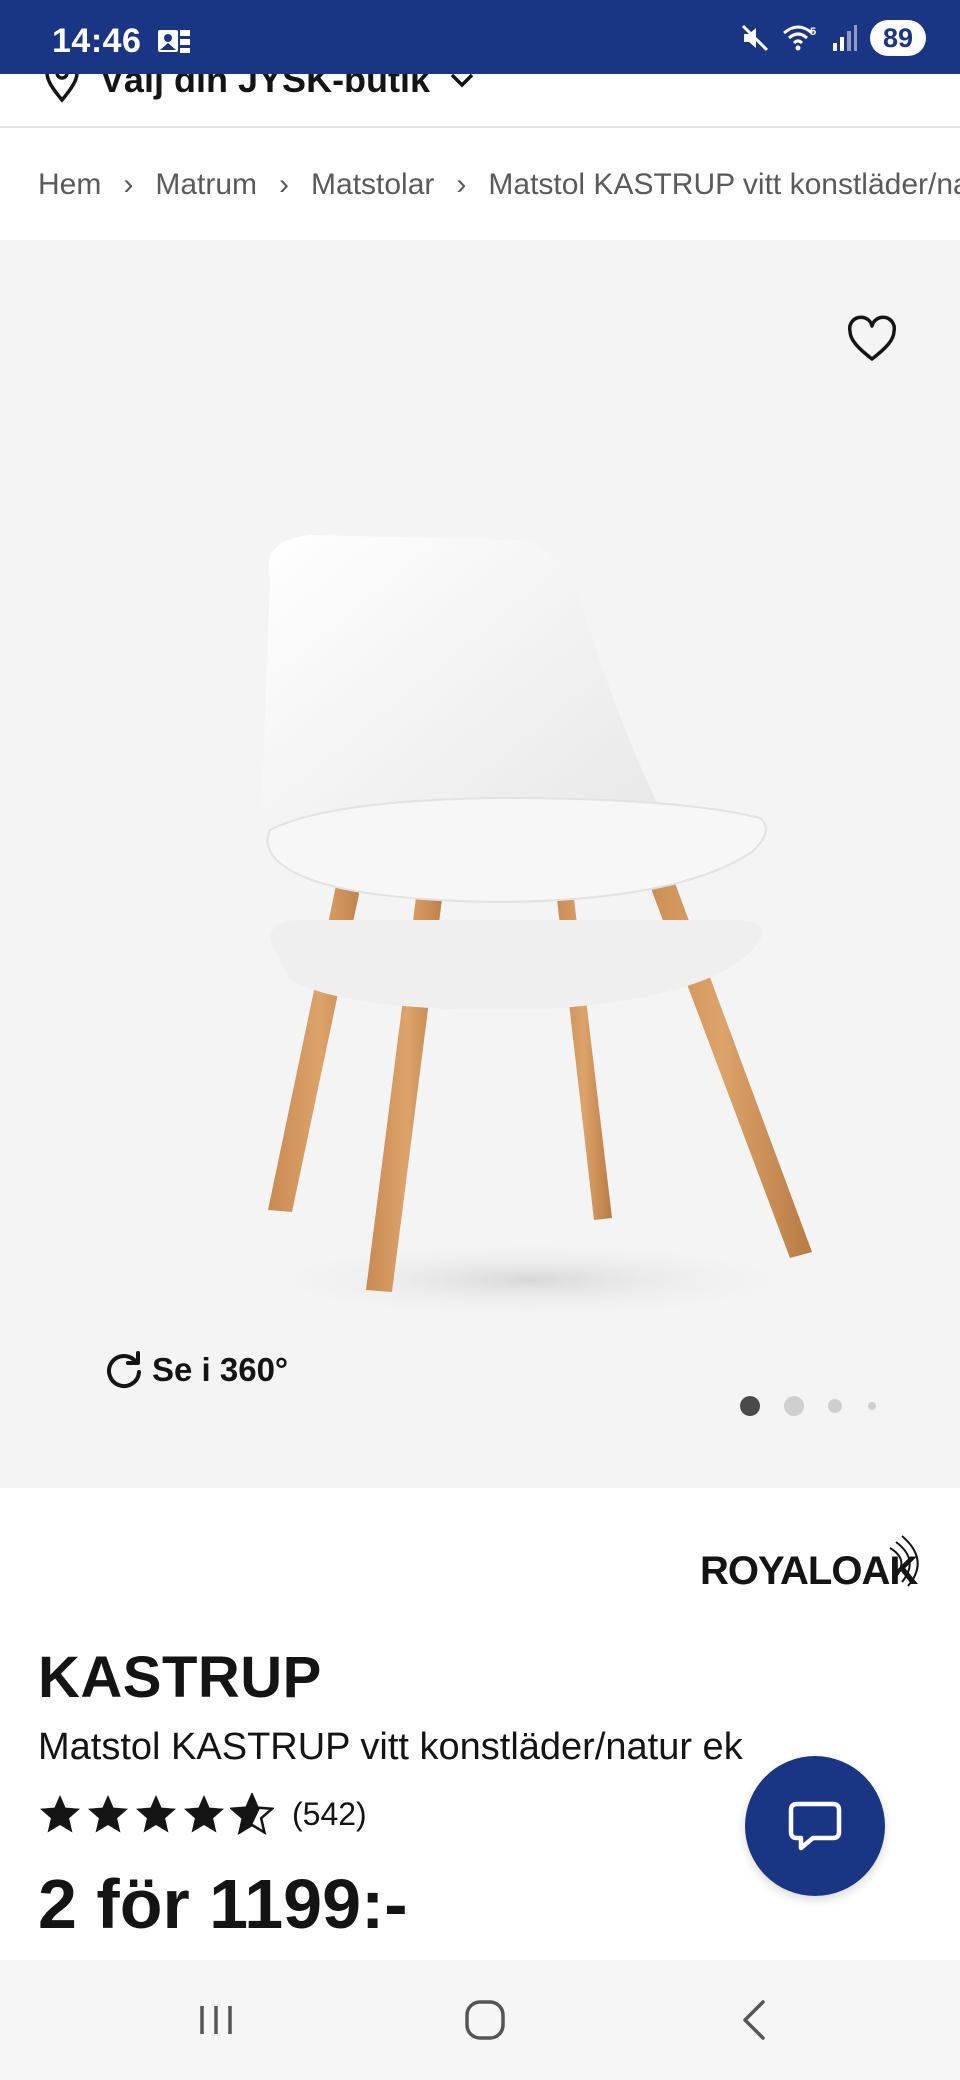 This screenshot has width=960, height=2080. What do you see at coordinates (480, 101) in the screenshot?
I see `store-selector: Välj din JYSK-butik` at bounding box center [480, 101].